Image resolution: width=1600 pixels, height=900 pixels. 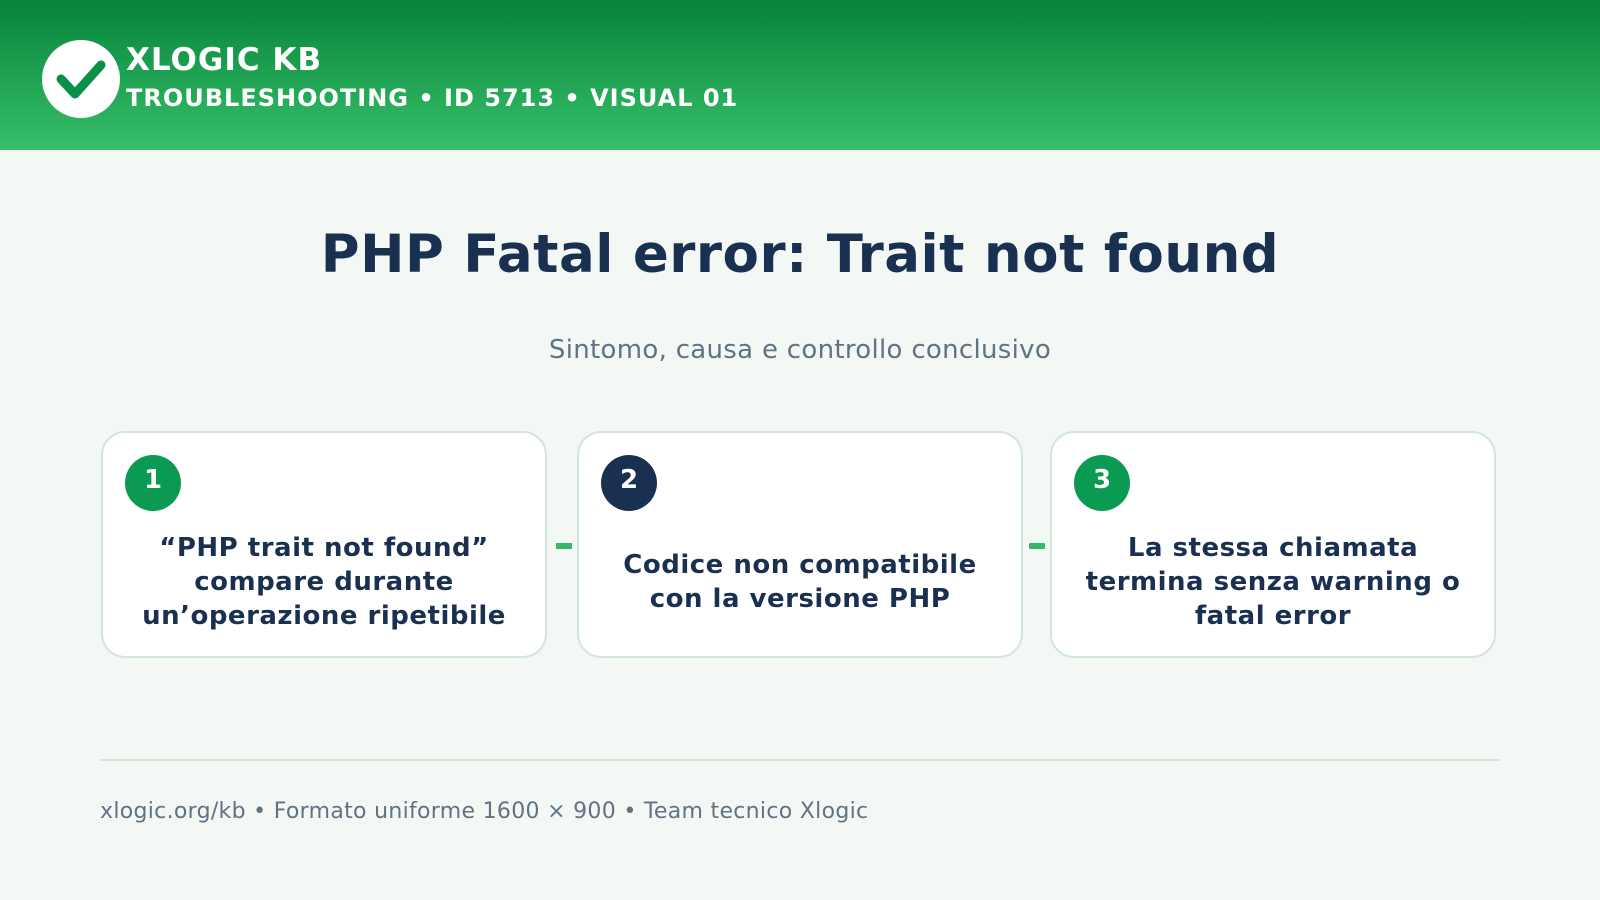 I want to click on checkmark-icon, so click(x=81, y=79).